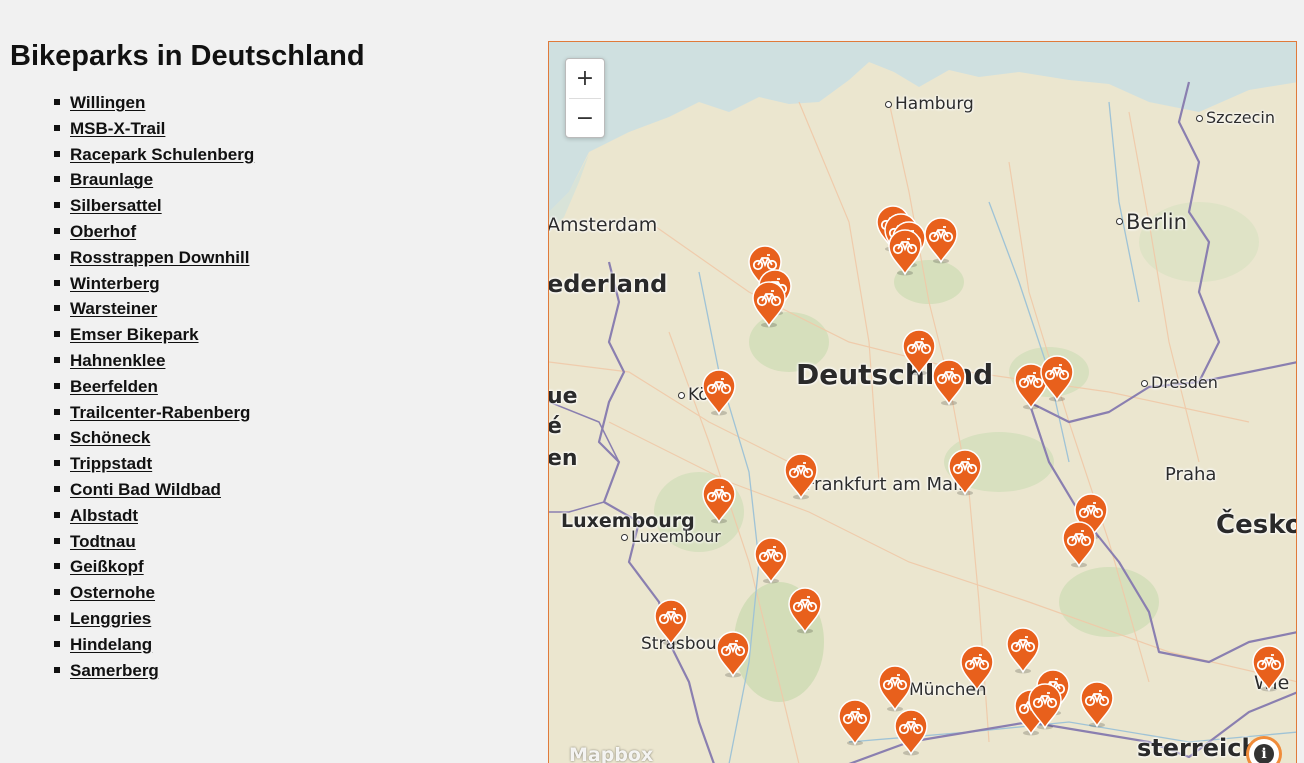  Describe the element at coordinates (110, 437) in the screenshot. I see `bikepark-link: Schöneck` at that location.